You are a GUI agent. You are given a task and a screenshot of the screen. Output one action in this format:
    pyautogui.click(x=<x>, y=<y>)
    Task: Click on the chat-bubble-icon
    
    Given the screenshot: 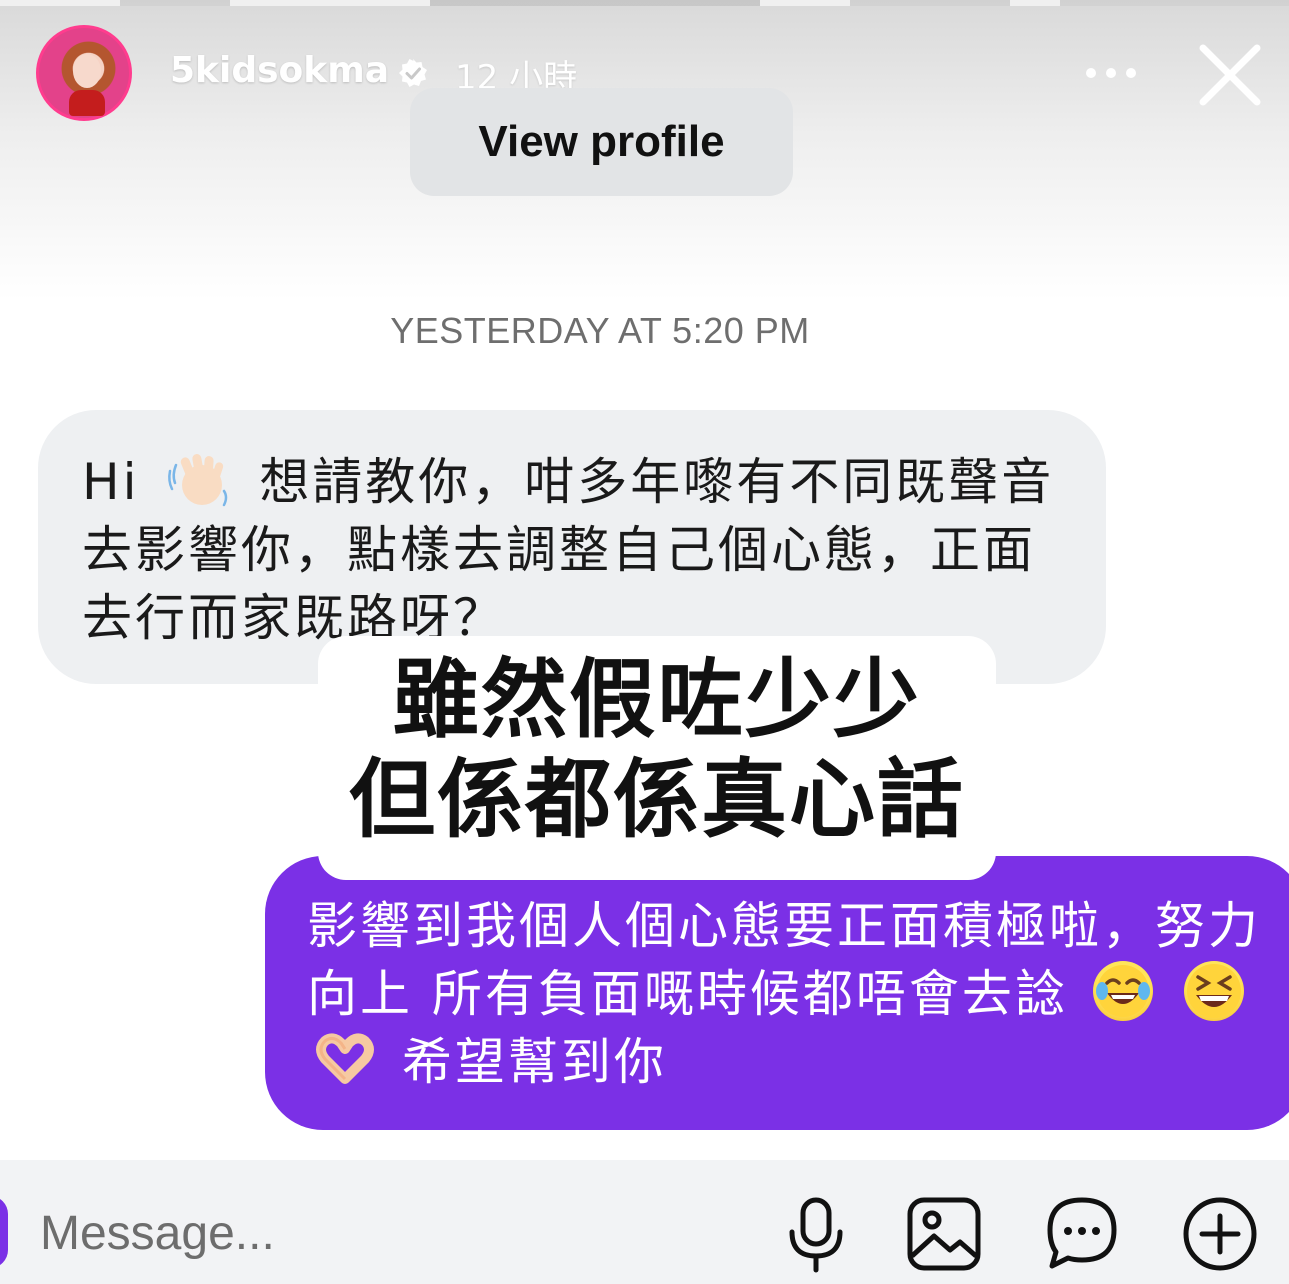 What is the action you would take?
    pyautogui.click(x=1082, y=1234)
    